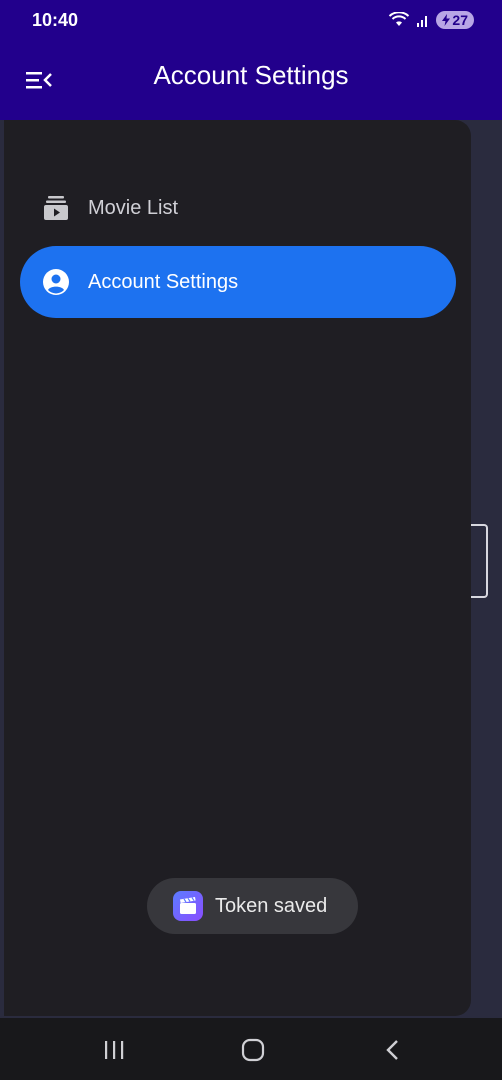 This screenshot has height=1080, width=502. Describe the element at coordinates (56, 282) in the screenshot. I see `account-circle-icon` at that location.